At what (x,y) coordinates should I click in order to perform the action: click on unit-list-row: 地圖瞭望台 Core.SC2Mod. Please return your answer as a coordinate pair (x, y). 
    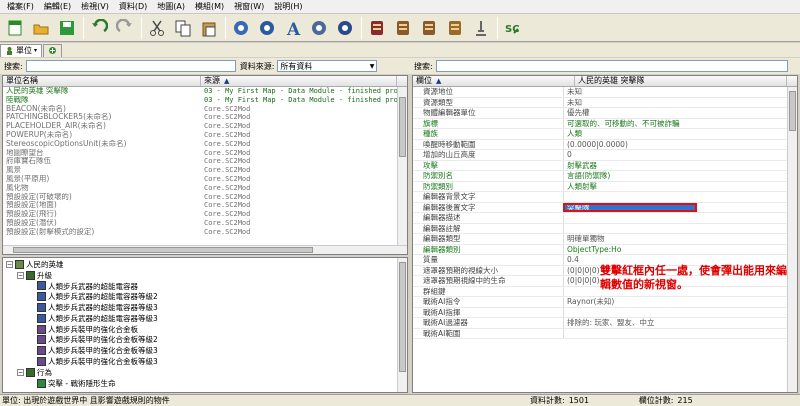
    Looking at the image, I should click on (205, 153).